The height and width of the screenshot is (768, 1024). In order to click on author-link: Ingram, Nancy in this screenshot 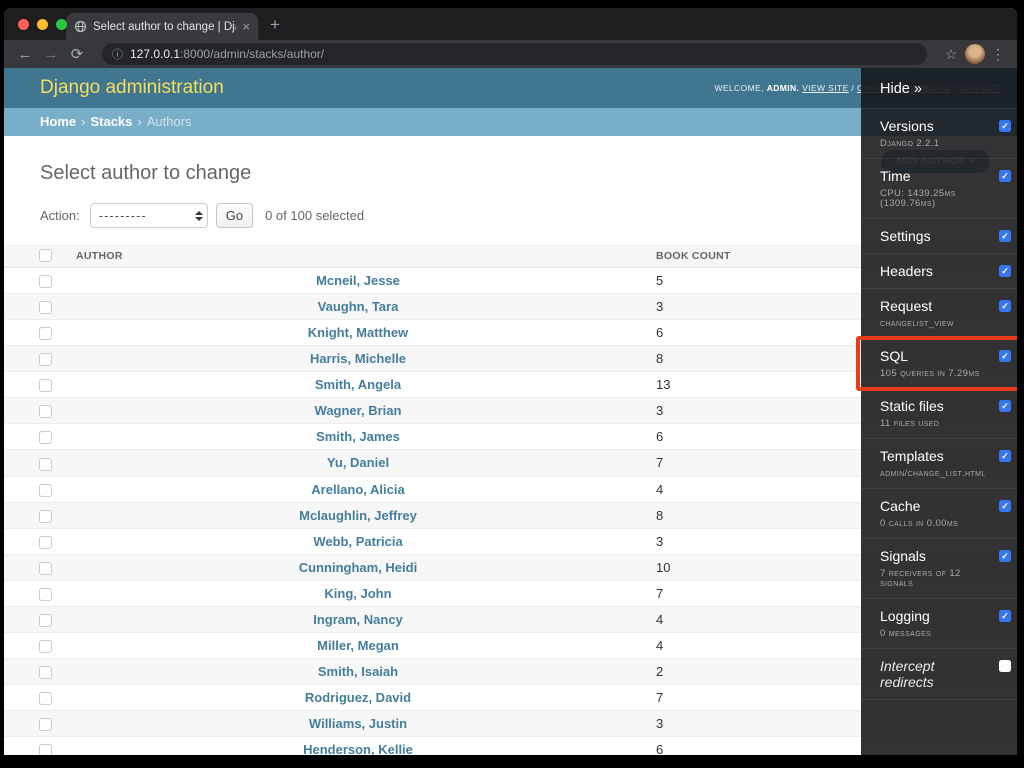, I will do `click(358, 619)`.